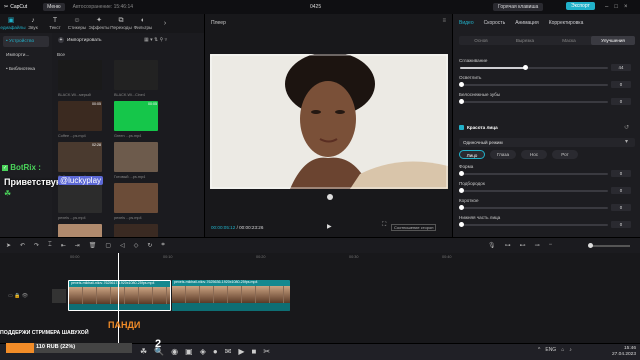 This screenshot has height=360, width=640. What do you see at coordinates (566, 23) in the screenshot?
I see `tab-adjustment: Корректировка` at bounding box center [566, 23].